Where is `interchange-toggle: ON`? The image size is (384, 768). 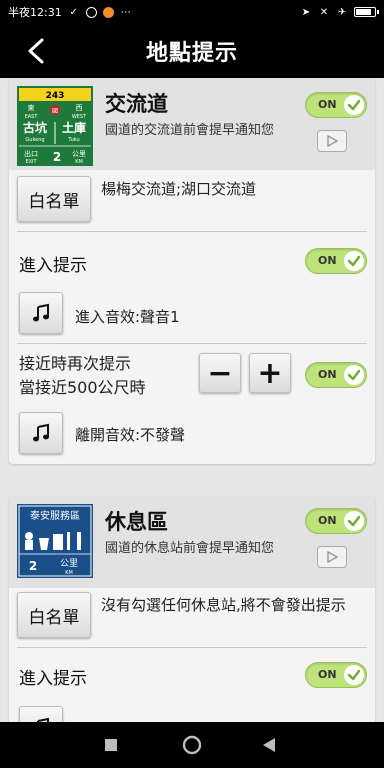
interchange-toggle: ON is located at coordinates (336, 105).